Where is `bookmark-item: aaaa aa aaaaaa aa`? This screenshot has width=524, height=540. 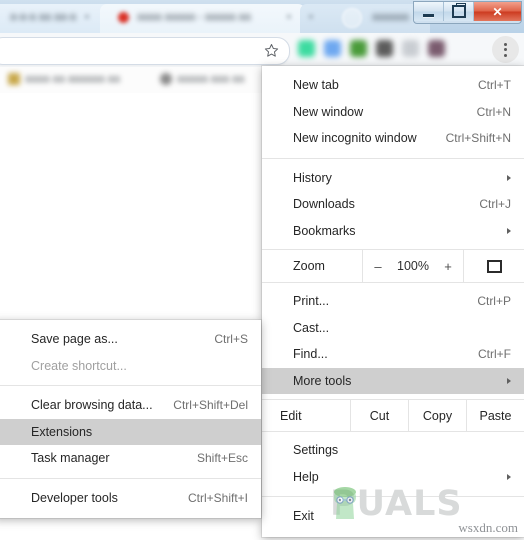 bookmark-item: aaaa aa aaaaaa aa is located at coordinates (64, 79).